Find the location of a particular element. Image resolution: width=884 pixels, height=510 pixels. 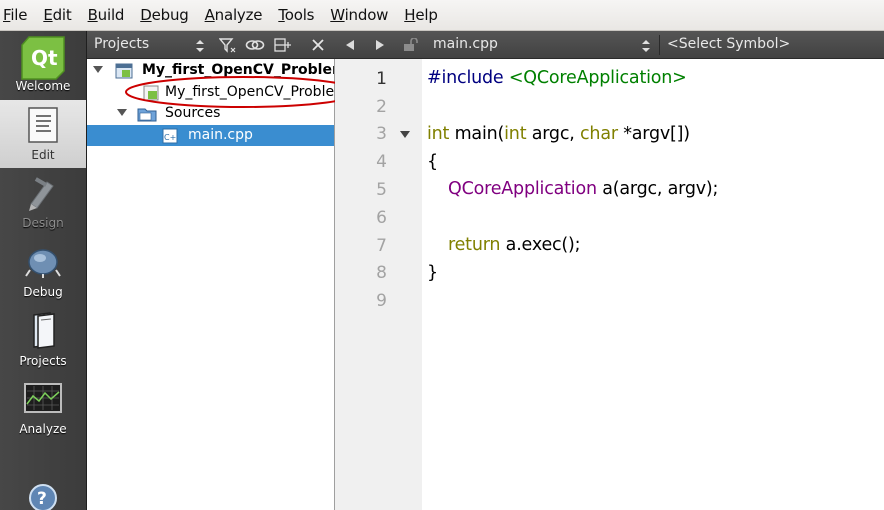

line-number: 2 is located at coordinates (381, 107).